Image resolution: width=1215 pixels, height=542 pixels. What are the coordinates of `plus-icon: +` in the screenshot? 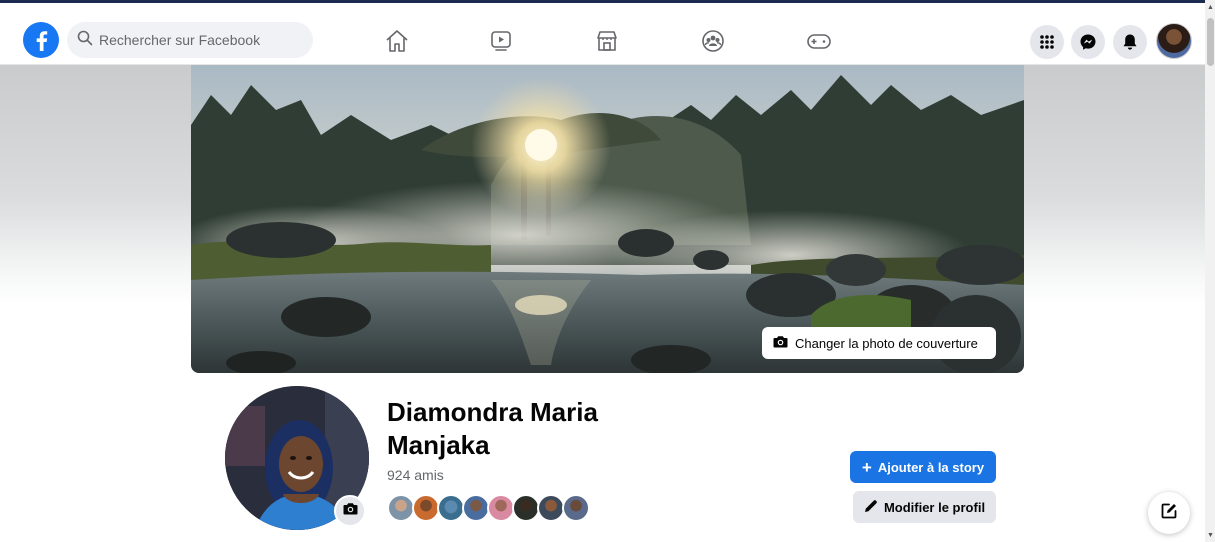 It's located at (866, 467).